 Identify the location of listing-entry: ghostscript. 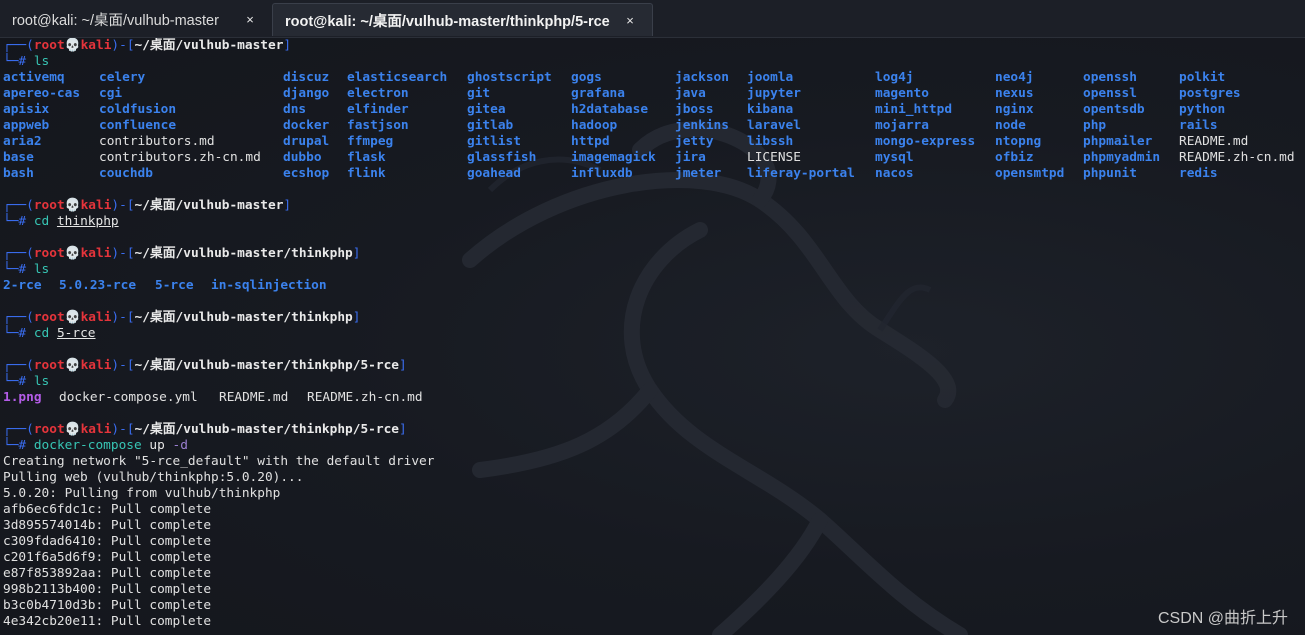
(509, 77).